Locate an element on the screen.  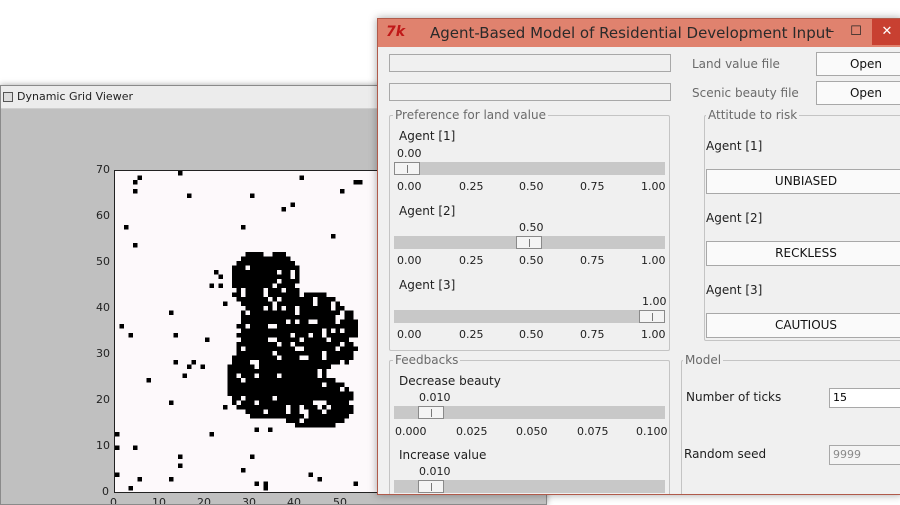
number-of-ticks-label: Number of ticks is located at coordinates (734, 397).